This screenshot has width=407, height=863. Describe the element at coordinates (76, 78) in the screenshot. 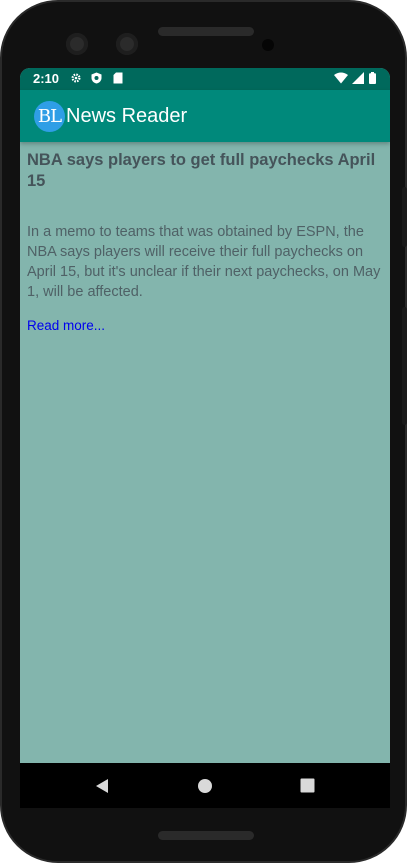

I see `gear-icon` at that location.